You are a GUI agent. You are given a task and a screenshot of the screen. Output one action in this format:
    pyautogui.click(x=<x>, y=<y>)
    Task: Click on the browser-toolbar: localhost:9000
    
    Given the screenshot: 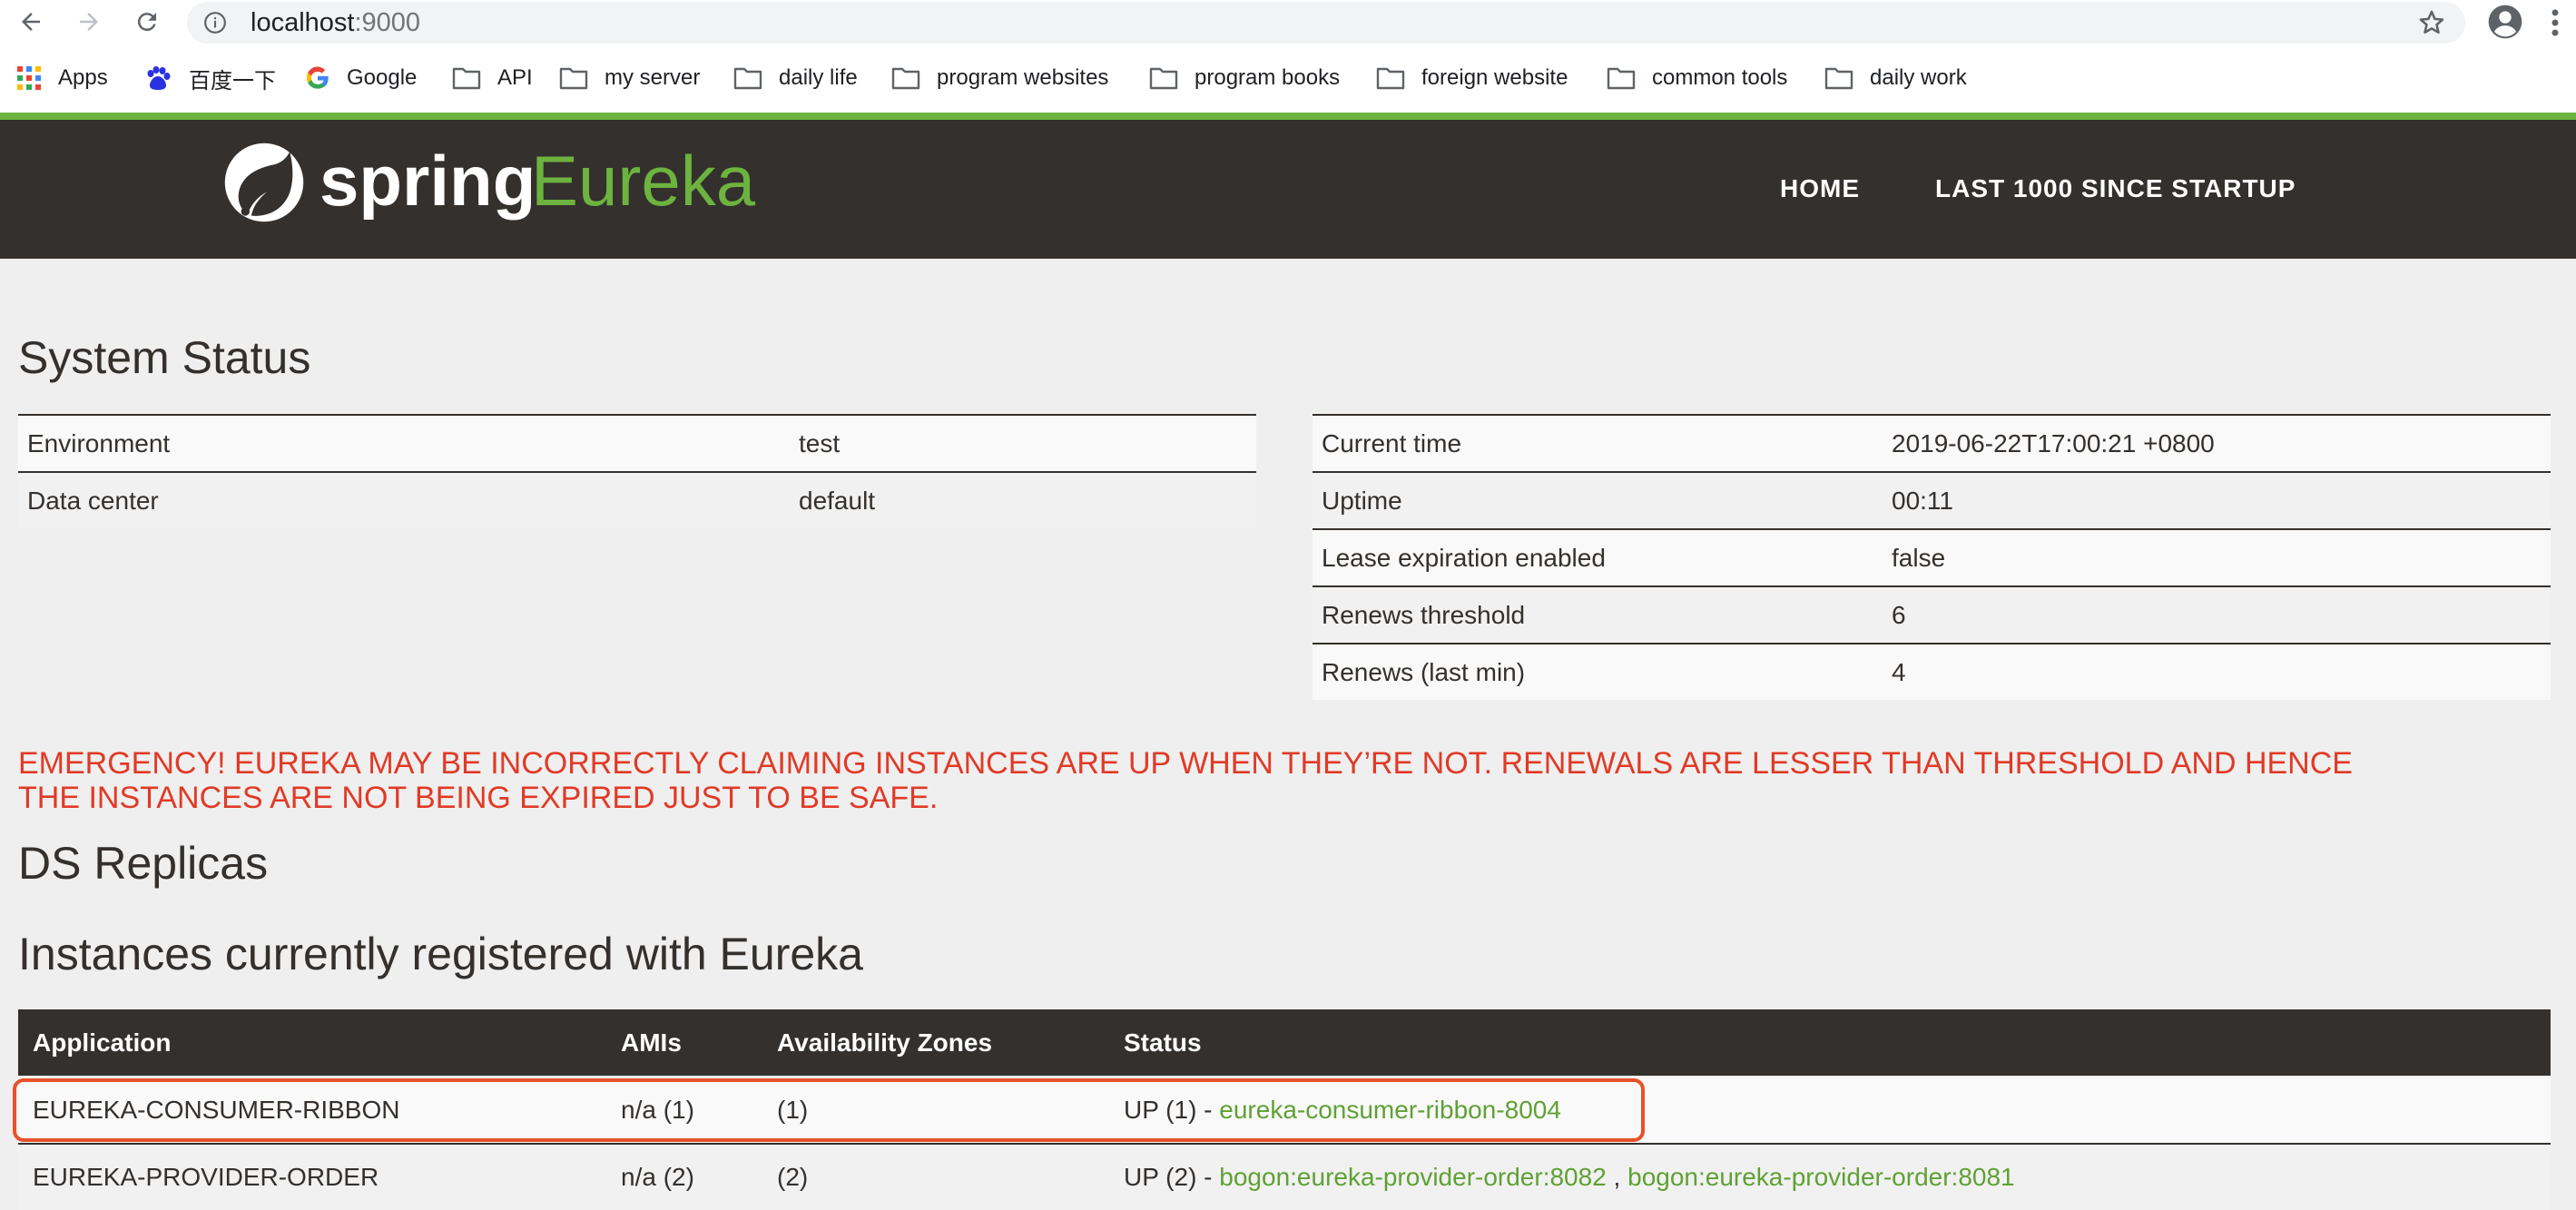 What is the action you would take?
    pyautogui.click(x=1288, y=22)
    